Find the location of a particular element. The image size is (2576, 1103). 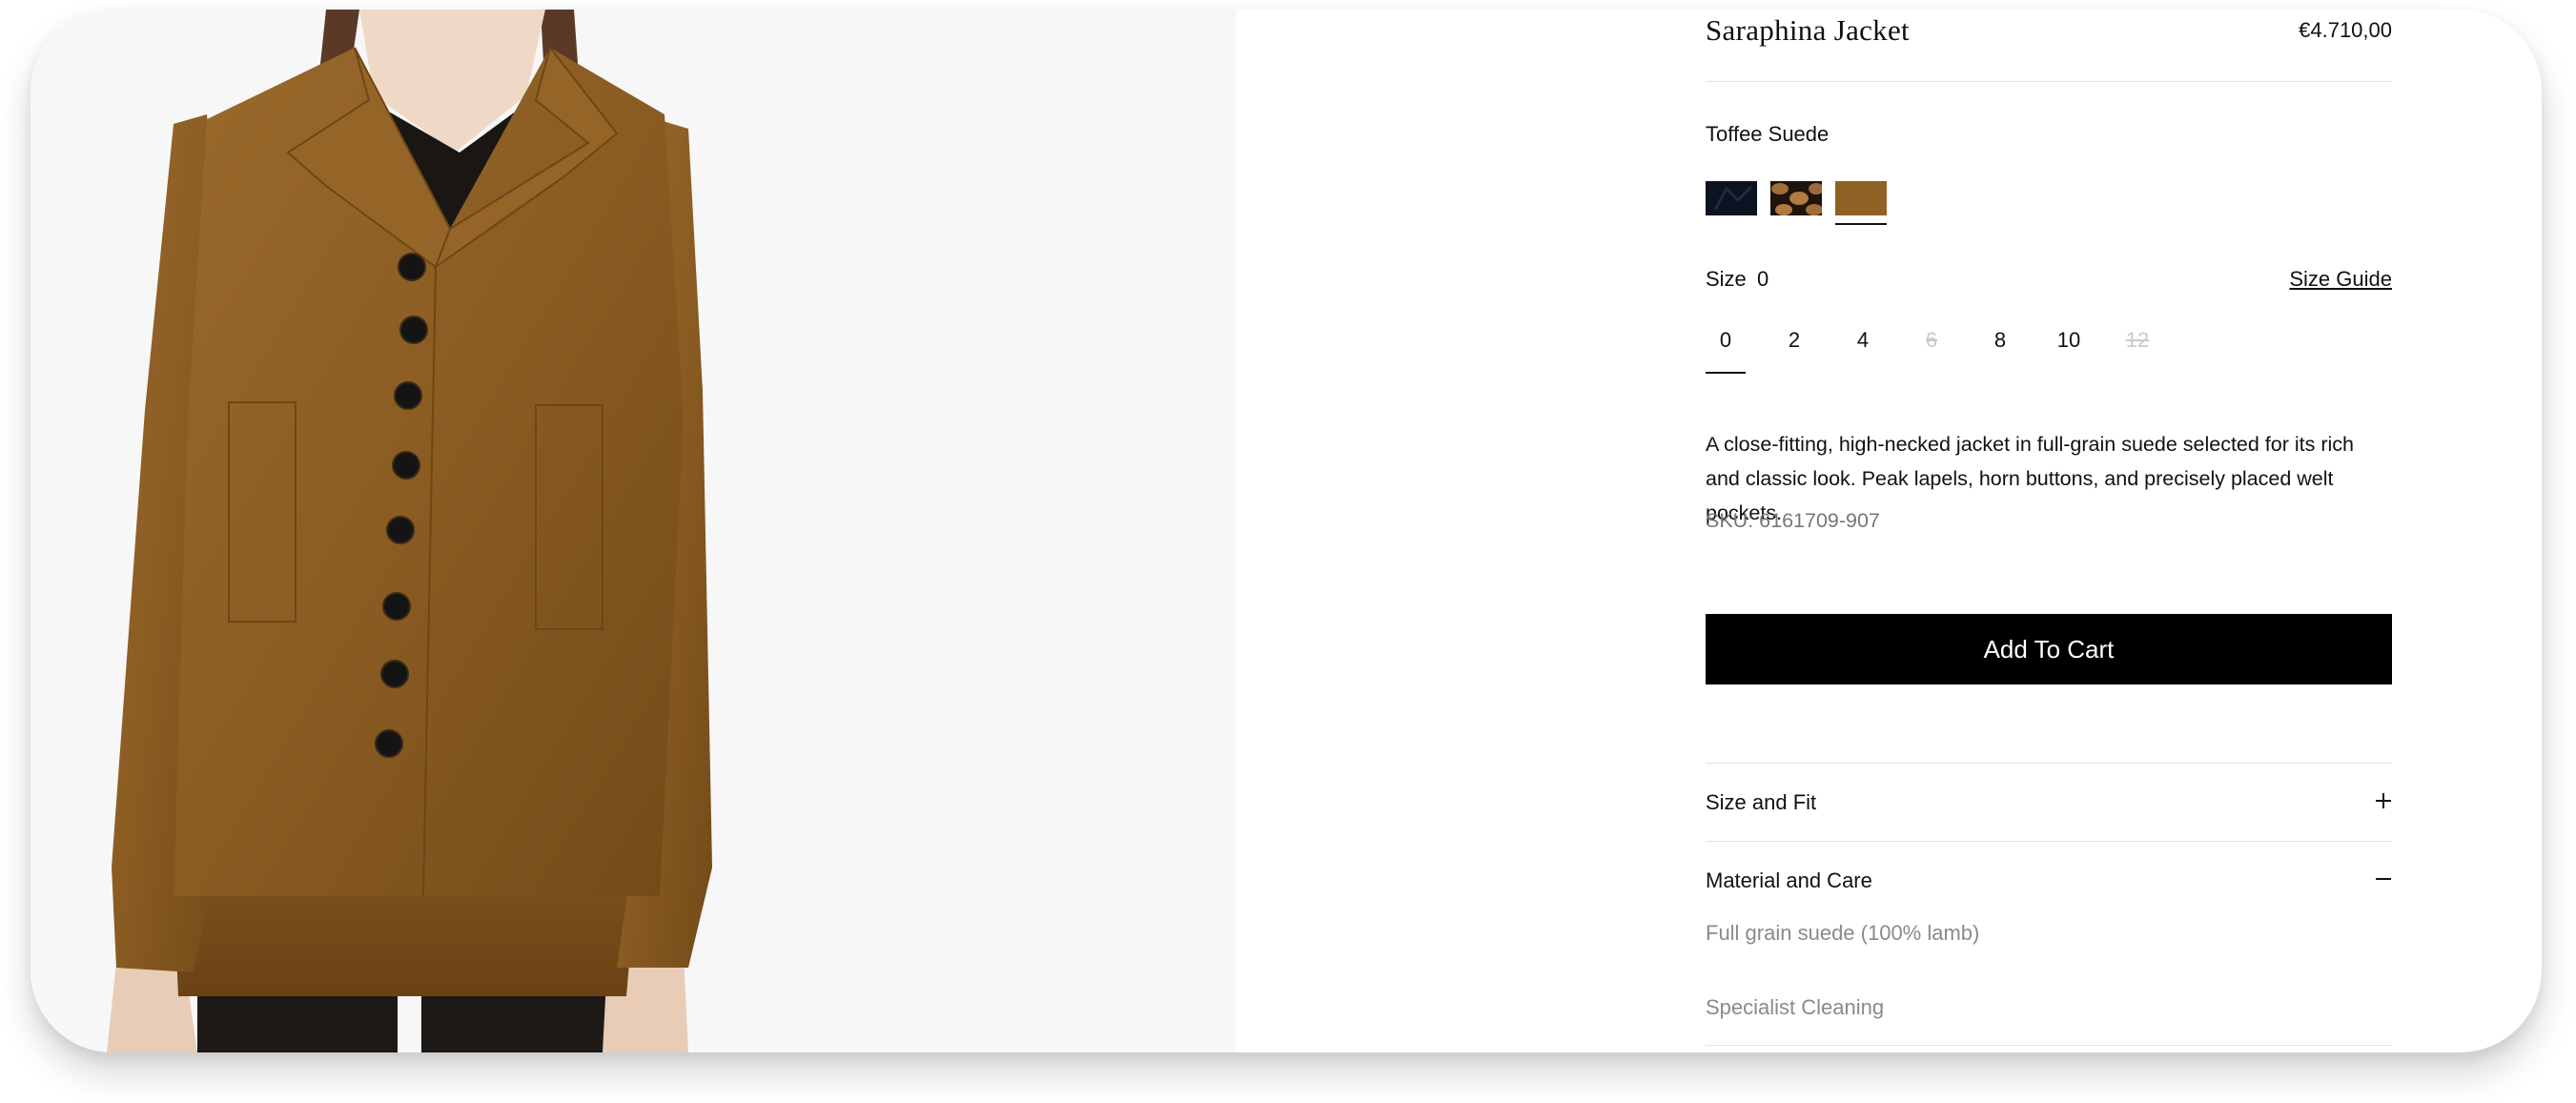

selected-color-name: Toffee Suede is located at coordinates (1768, 134).